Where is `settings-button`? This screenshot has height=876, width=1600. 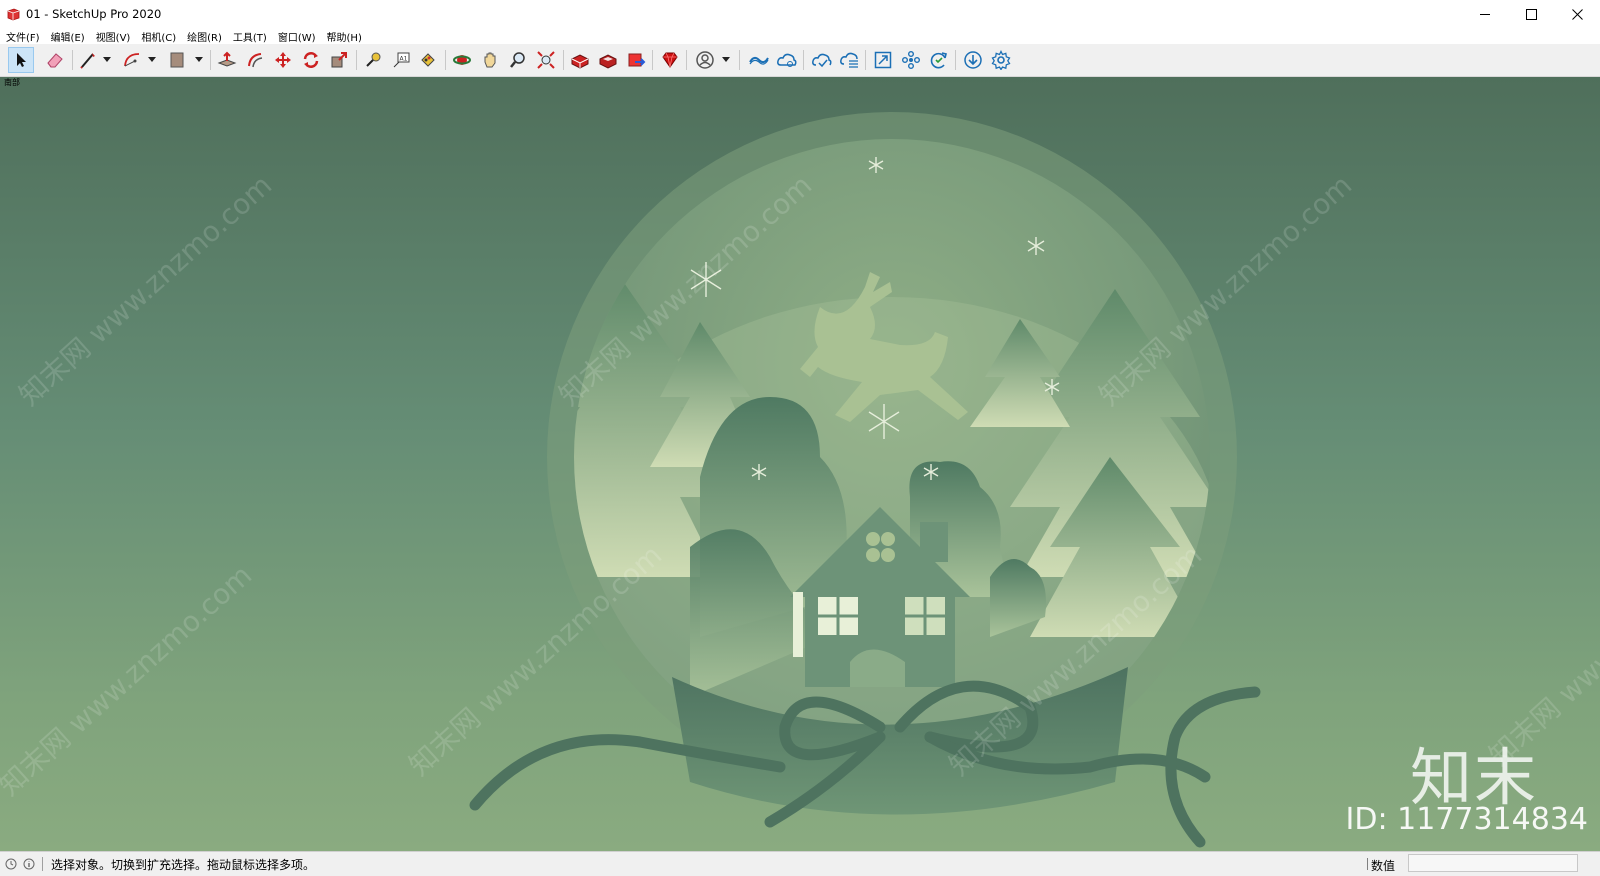
settings-button is located at coordinates (1001, 60).